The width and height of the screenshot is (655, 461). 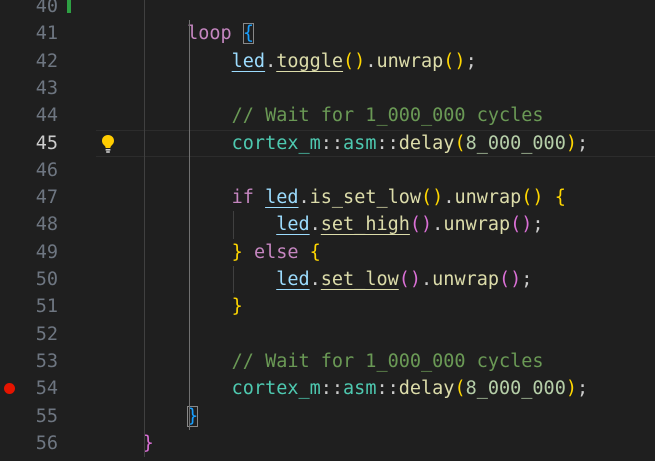 I want to click on line-number: 41, so click(x=46, y=34).